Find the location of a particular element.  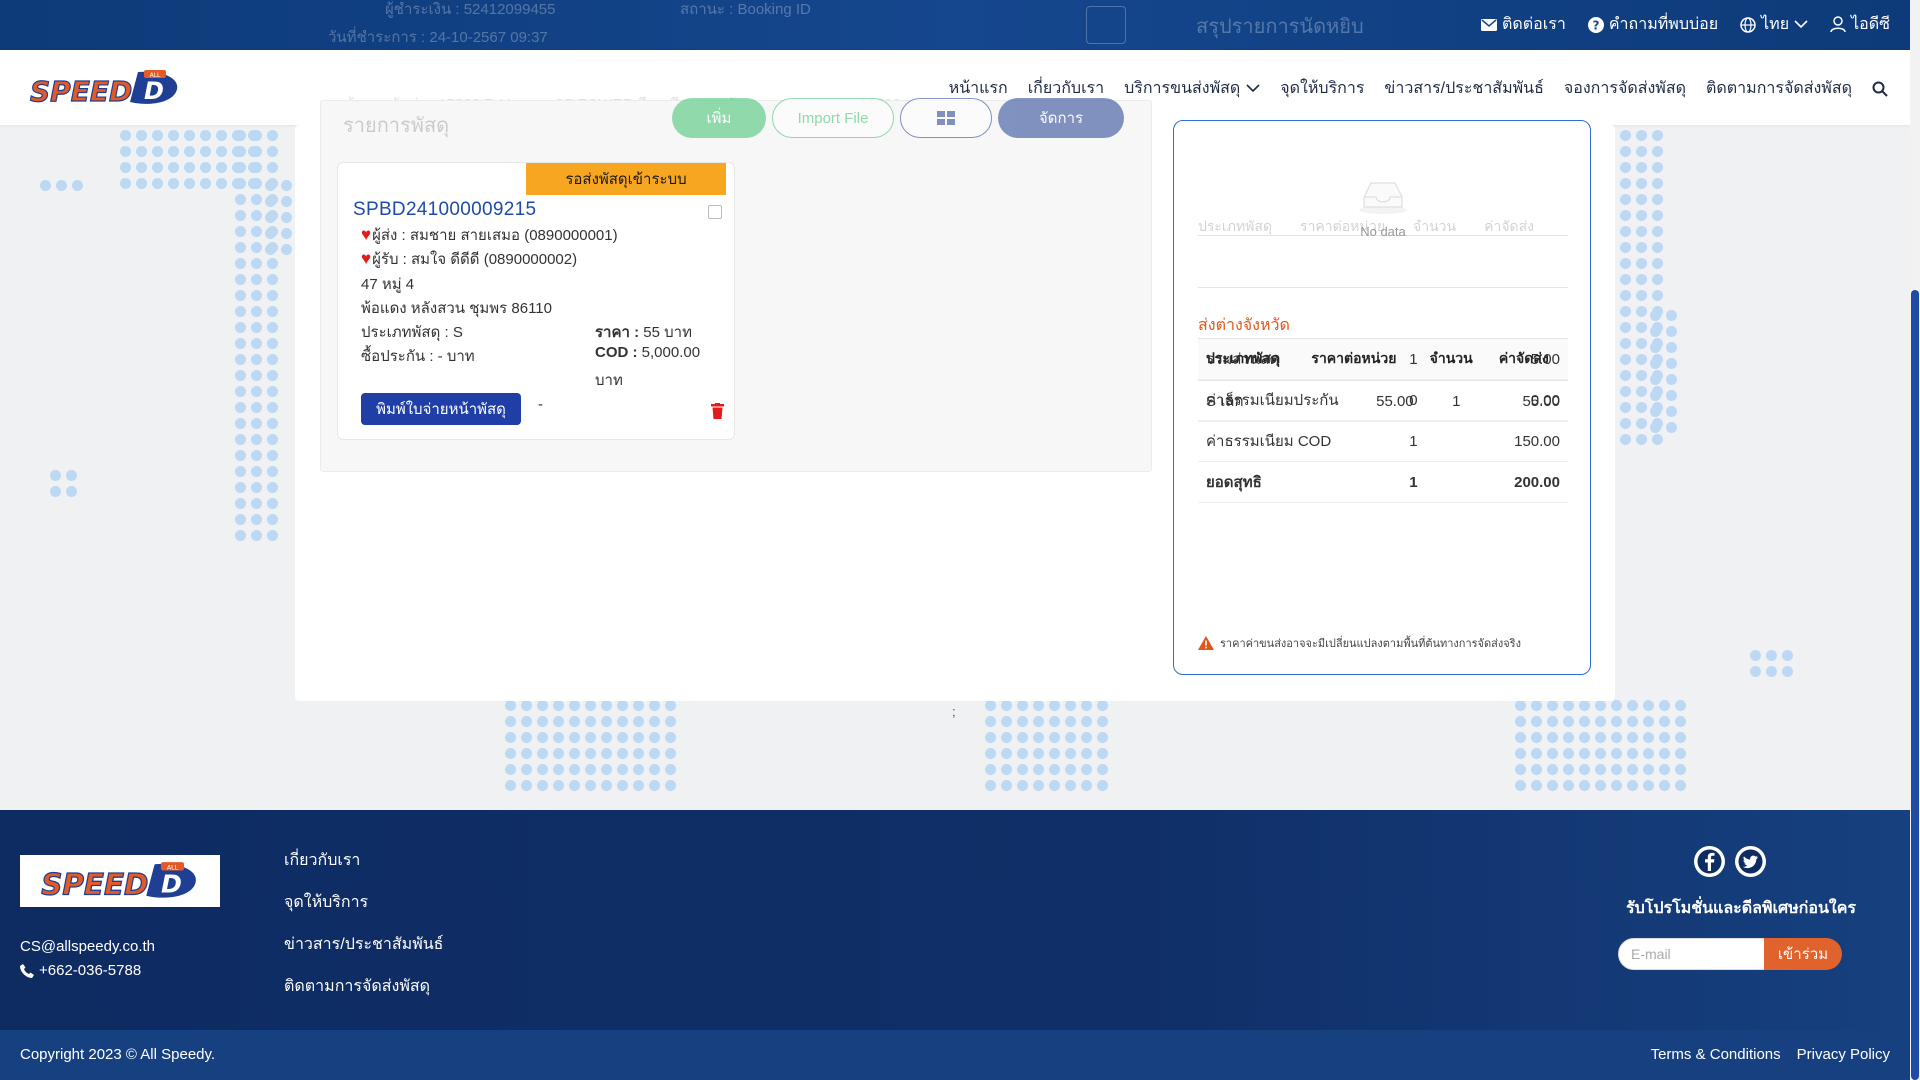

footer-link-news: ข่าวสาร/ประชาสัมพันธ์ is located at coordinates (363, 944).